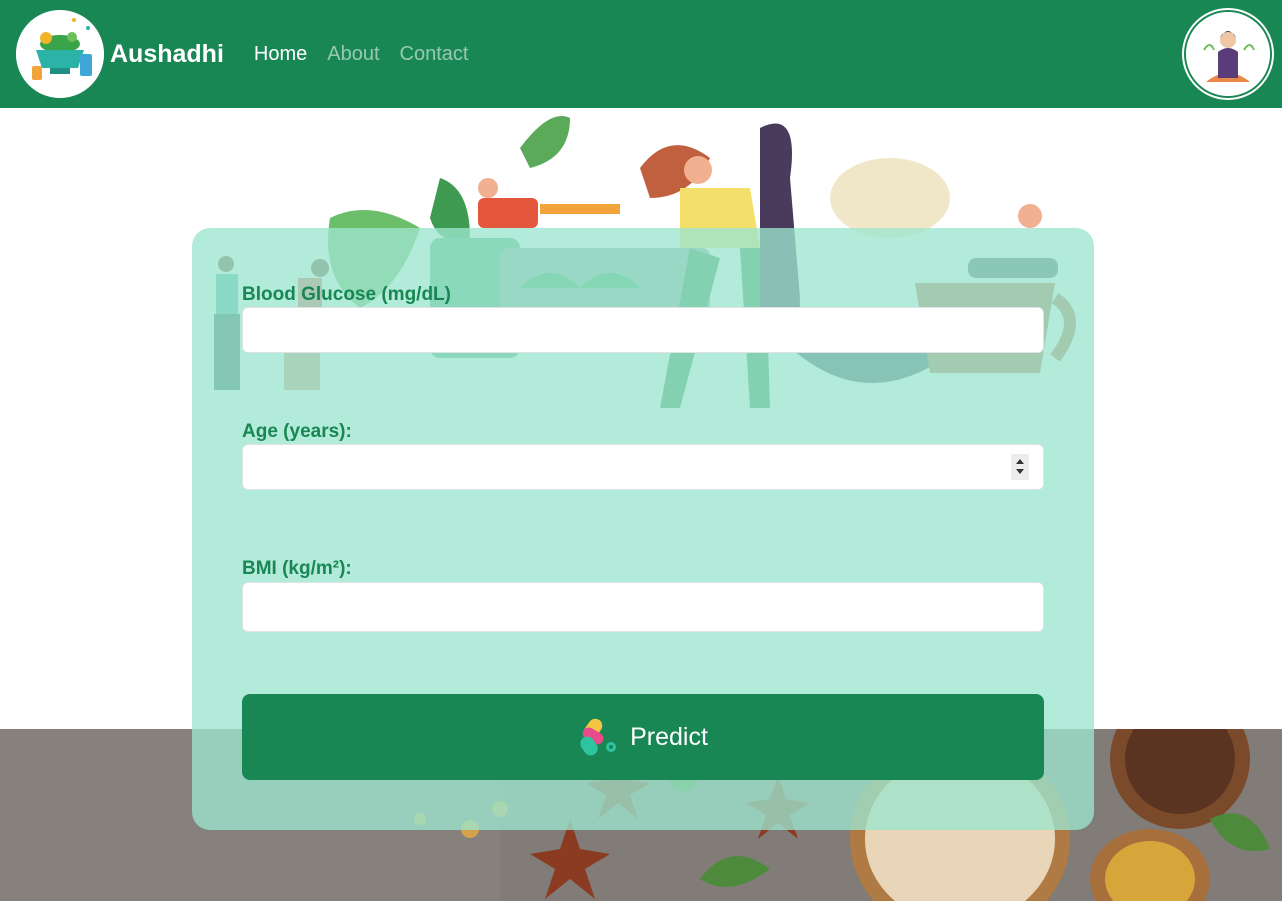 The width and height of the screenshot is (1282, 901). I want to click on predict-button: Predict, so click(643, 737).